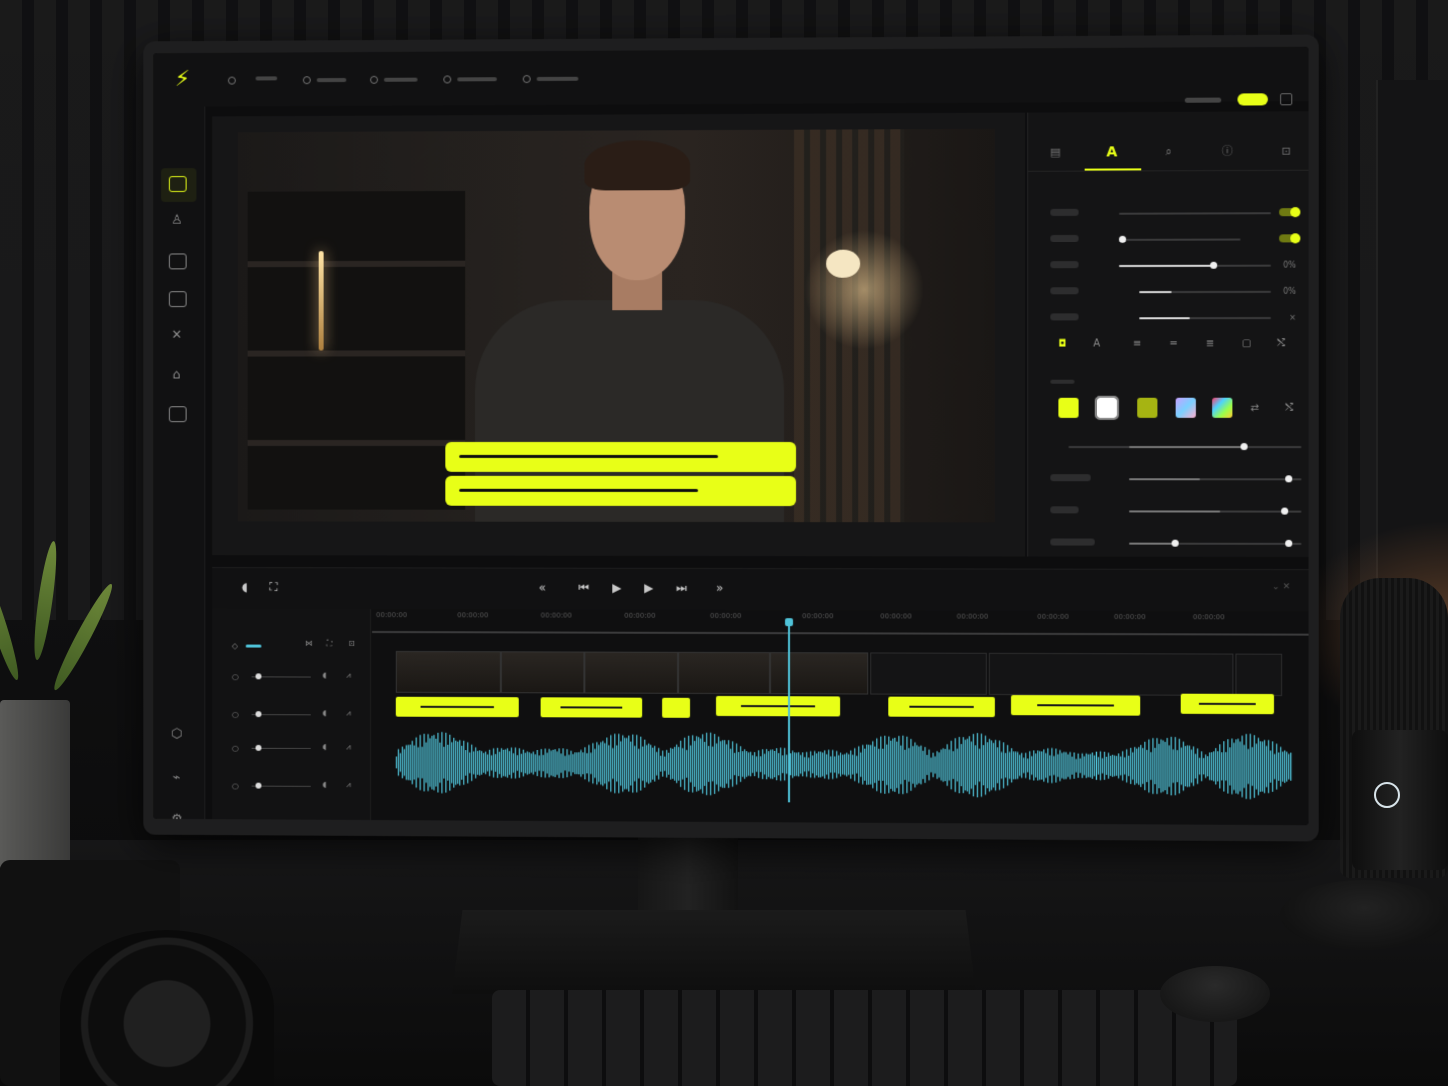 The width and height of the screenshot is (1448, 1086). What do you see at coordinates (1112, 152) in the screenshot?
I see `text-tab-icon: A` at bounding box center [1112, 152].